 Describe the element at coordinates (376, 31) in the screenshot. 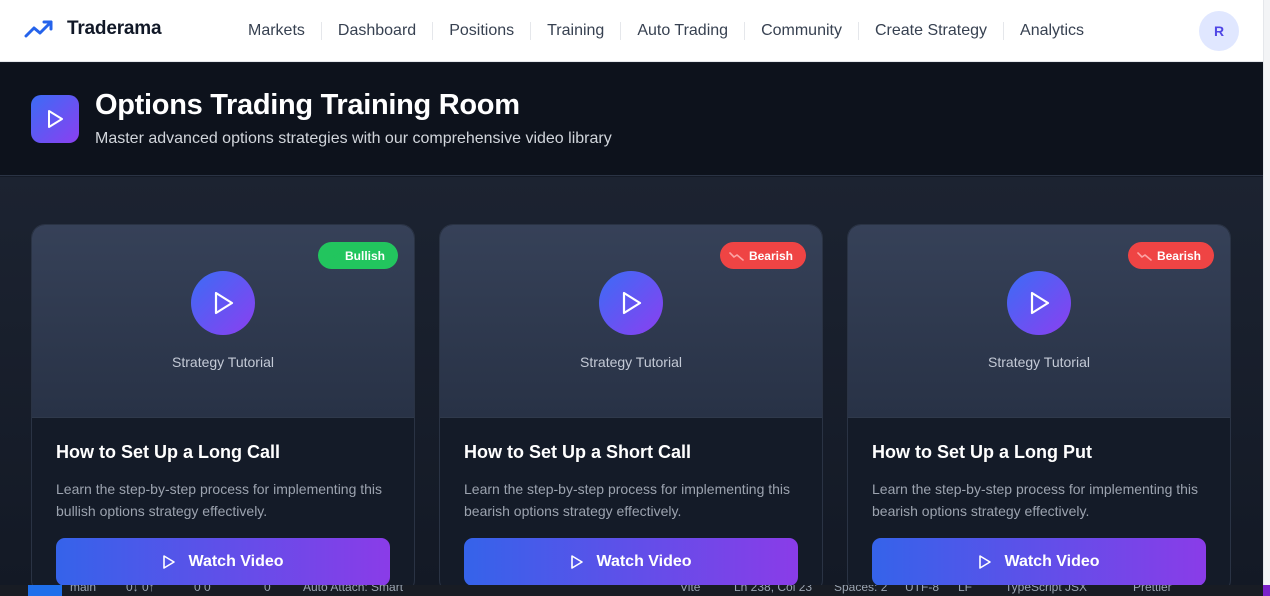

I see `nav-item-dashboard: Dashboard` at that location.